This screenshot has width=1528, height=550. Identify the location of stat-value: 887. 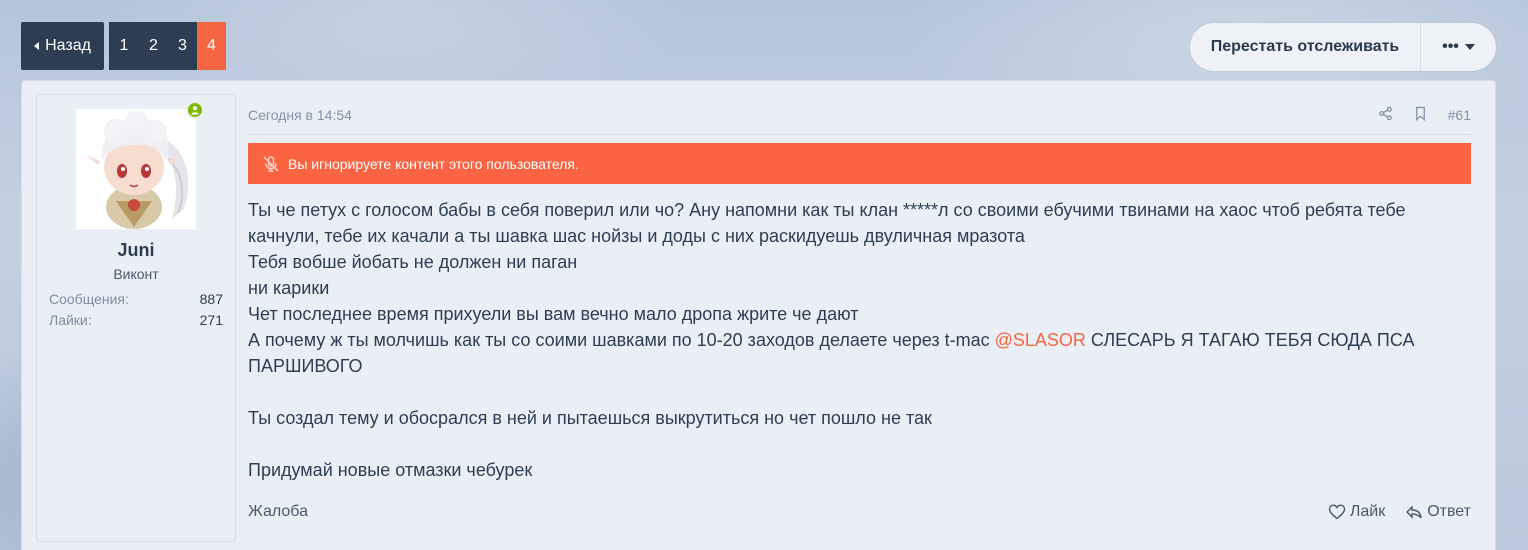
(211, 299).